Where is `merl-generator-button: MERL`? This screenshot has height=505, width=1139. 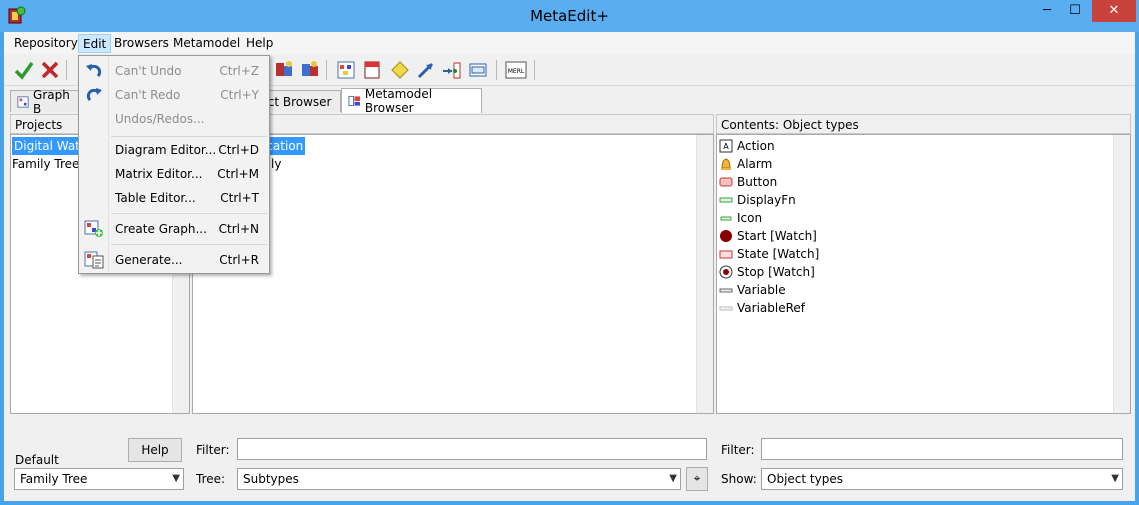 merl-generator-button: MERL is located at coordinates (516, 70).